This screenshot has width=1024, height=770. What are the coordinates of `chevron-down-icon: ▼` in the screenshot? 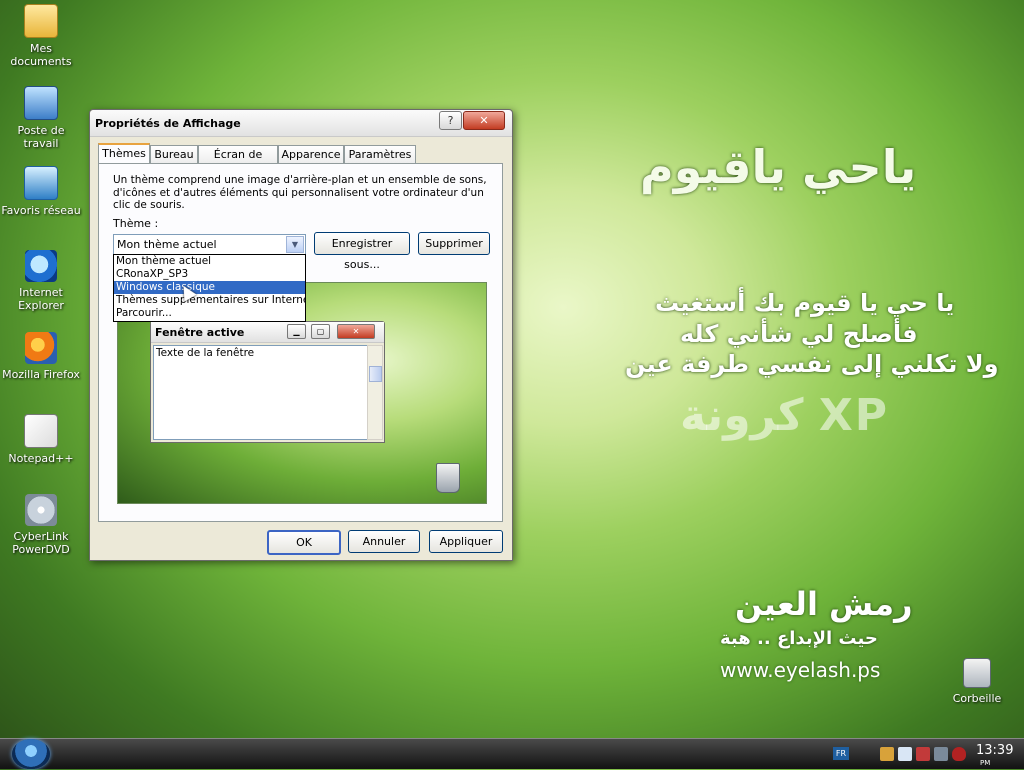 It's located at (295, 244).